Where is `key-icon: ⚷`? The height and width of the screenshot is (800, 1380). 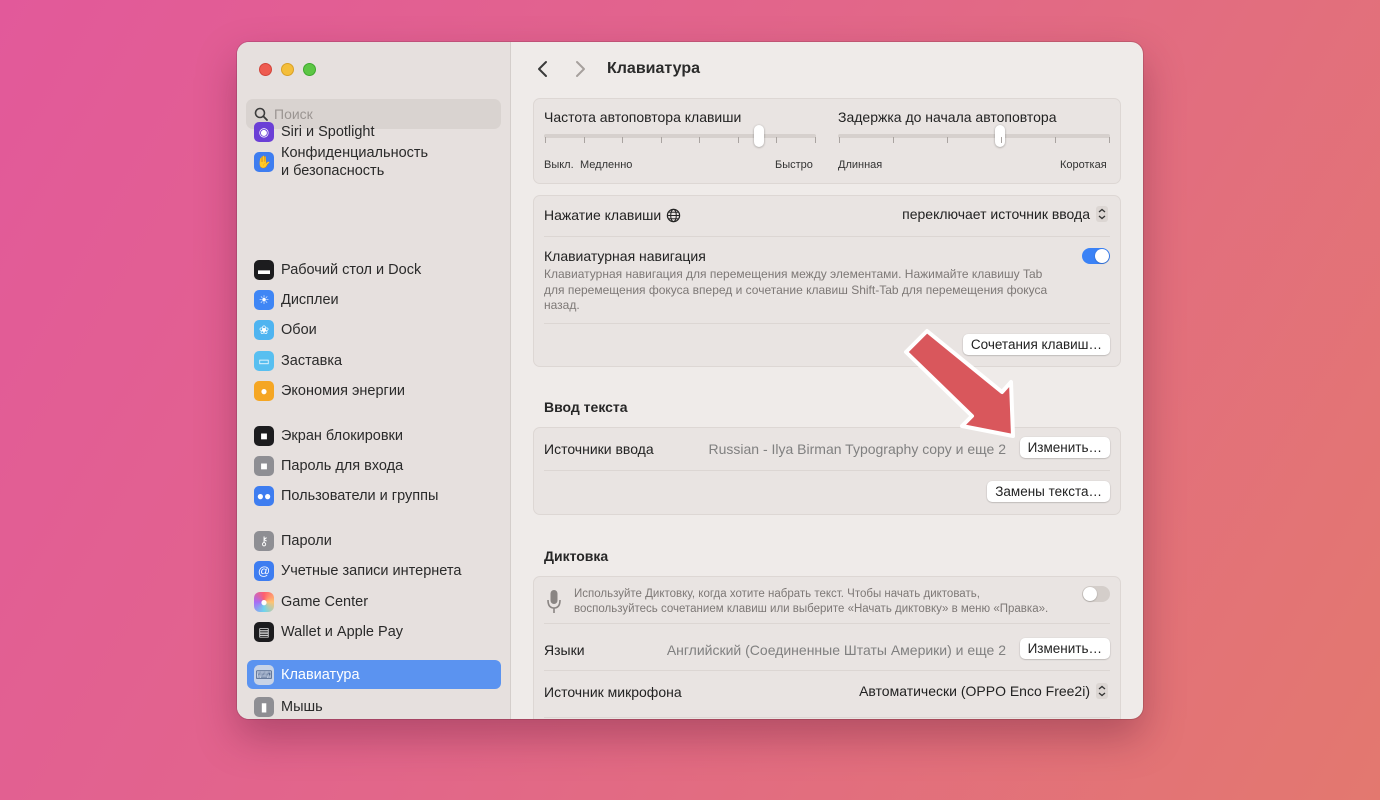 key-icon: ⚷ is located at coordinates (264, 540).